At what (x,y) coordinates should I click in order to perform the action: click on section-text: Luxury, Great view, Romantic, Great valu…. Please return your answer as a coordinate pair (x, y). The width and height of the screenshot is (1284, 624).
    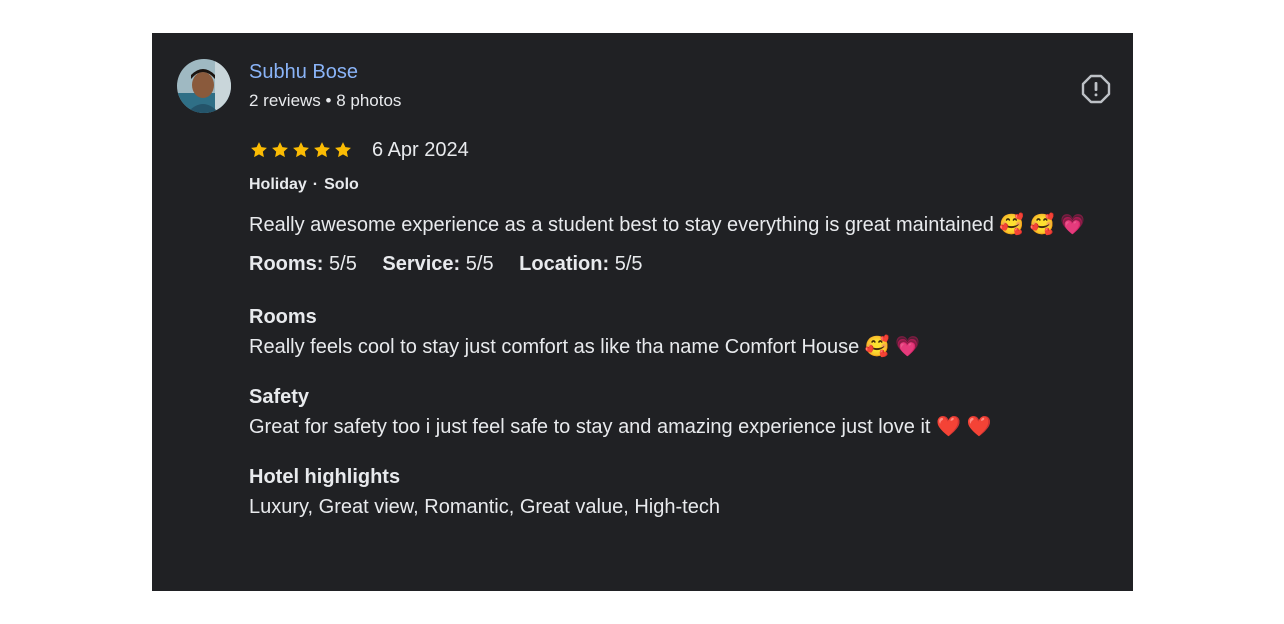
    Looking at the image, I should click on (484, 507).